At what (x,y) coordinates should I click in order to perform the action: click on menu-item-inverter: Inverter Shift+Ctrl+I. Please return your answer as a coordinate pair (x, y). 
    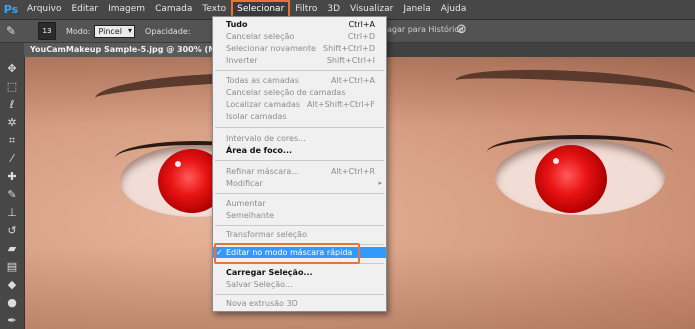
    Looking at the image, I should click on (299, 60).